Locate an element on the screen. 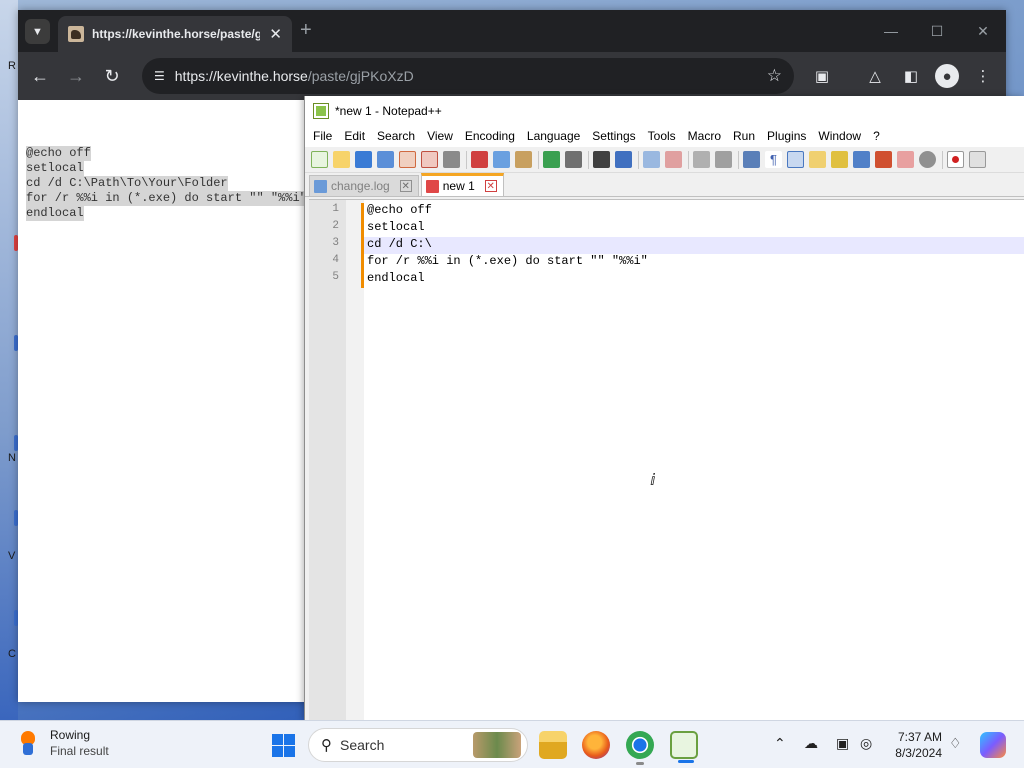 The image size is (1024, 768). open-file-icon is located at coordinates (341, 159).